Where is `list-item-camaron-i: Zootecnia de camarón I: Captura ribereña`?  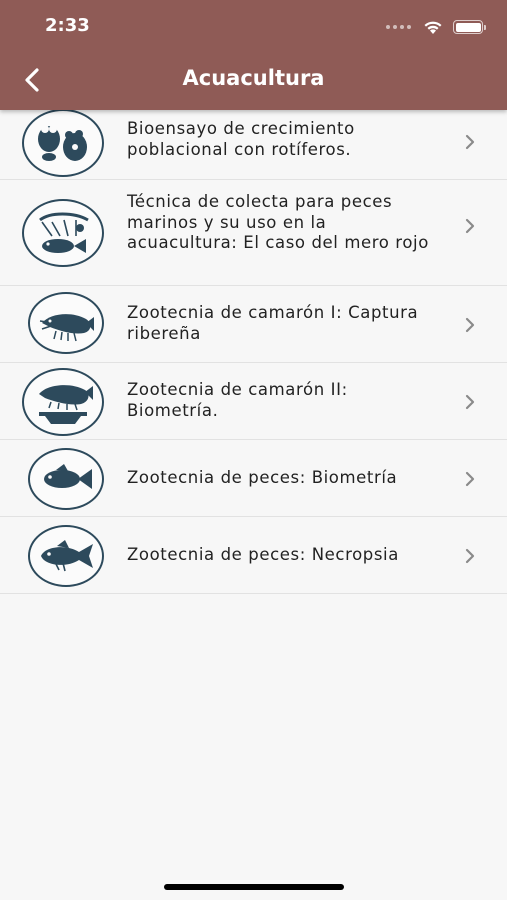
list-item-camaron-i: Zootecnia de camarón I: Captura ribereña is located at coordinates (253, 324).